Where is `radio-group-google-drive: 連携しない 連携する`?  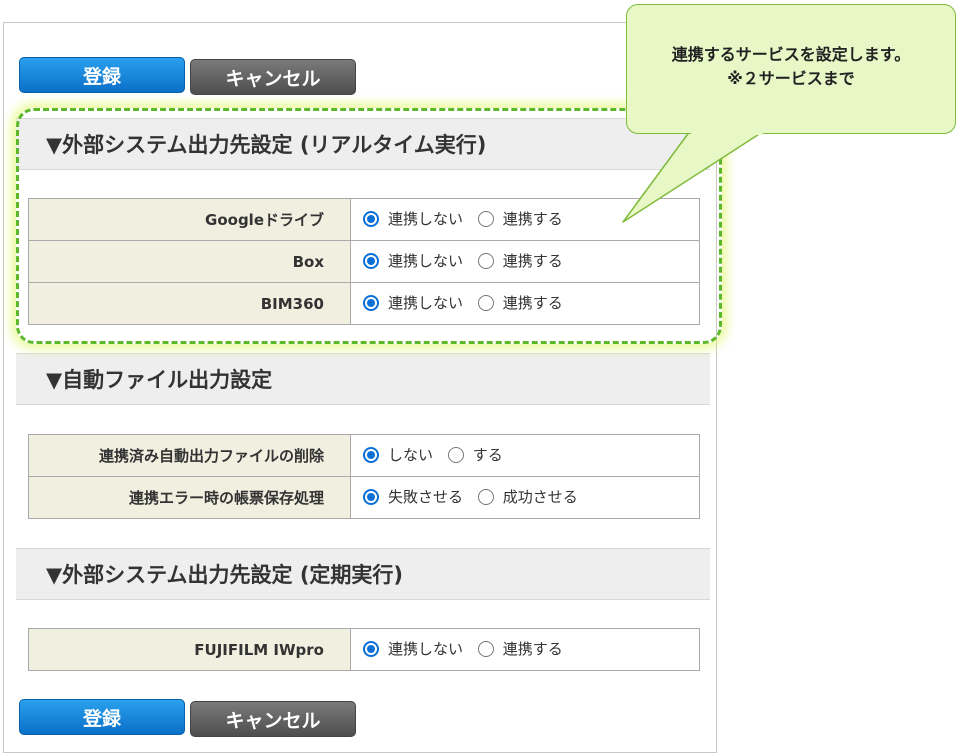
radio-group-google-drive: 連携しない 連携する is located at coordinates (525, 219).